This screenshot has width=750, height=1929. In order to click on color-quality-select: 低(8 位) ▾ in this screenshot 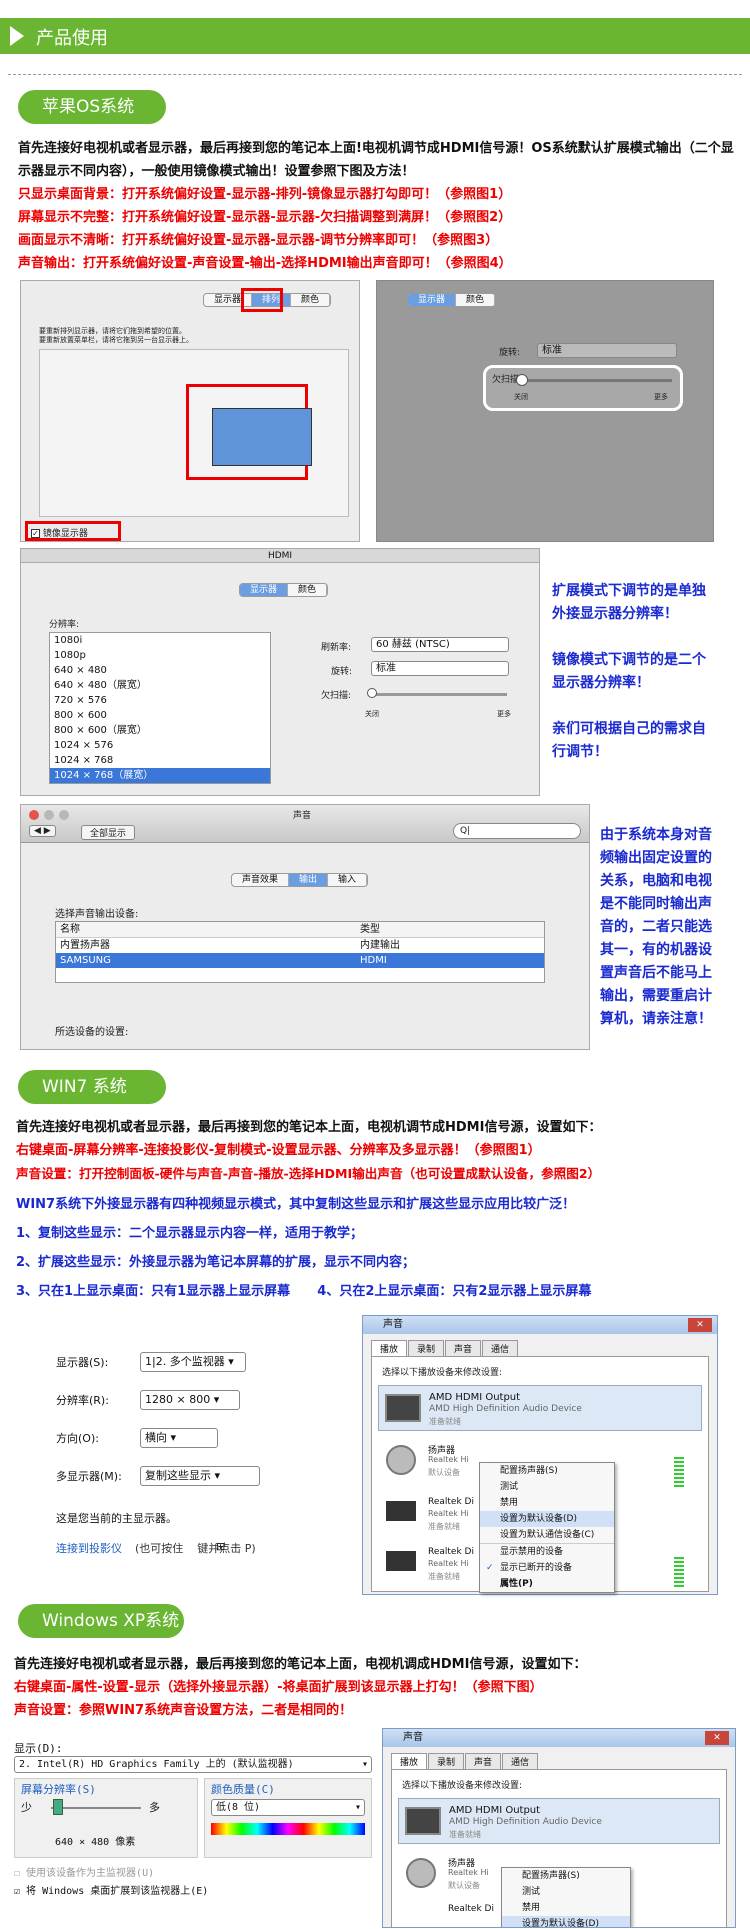, I will do `click(288, 1807)`.